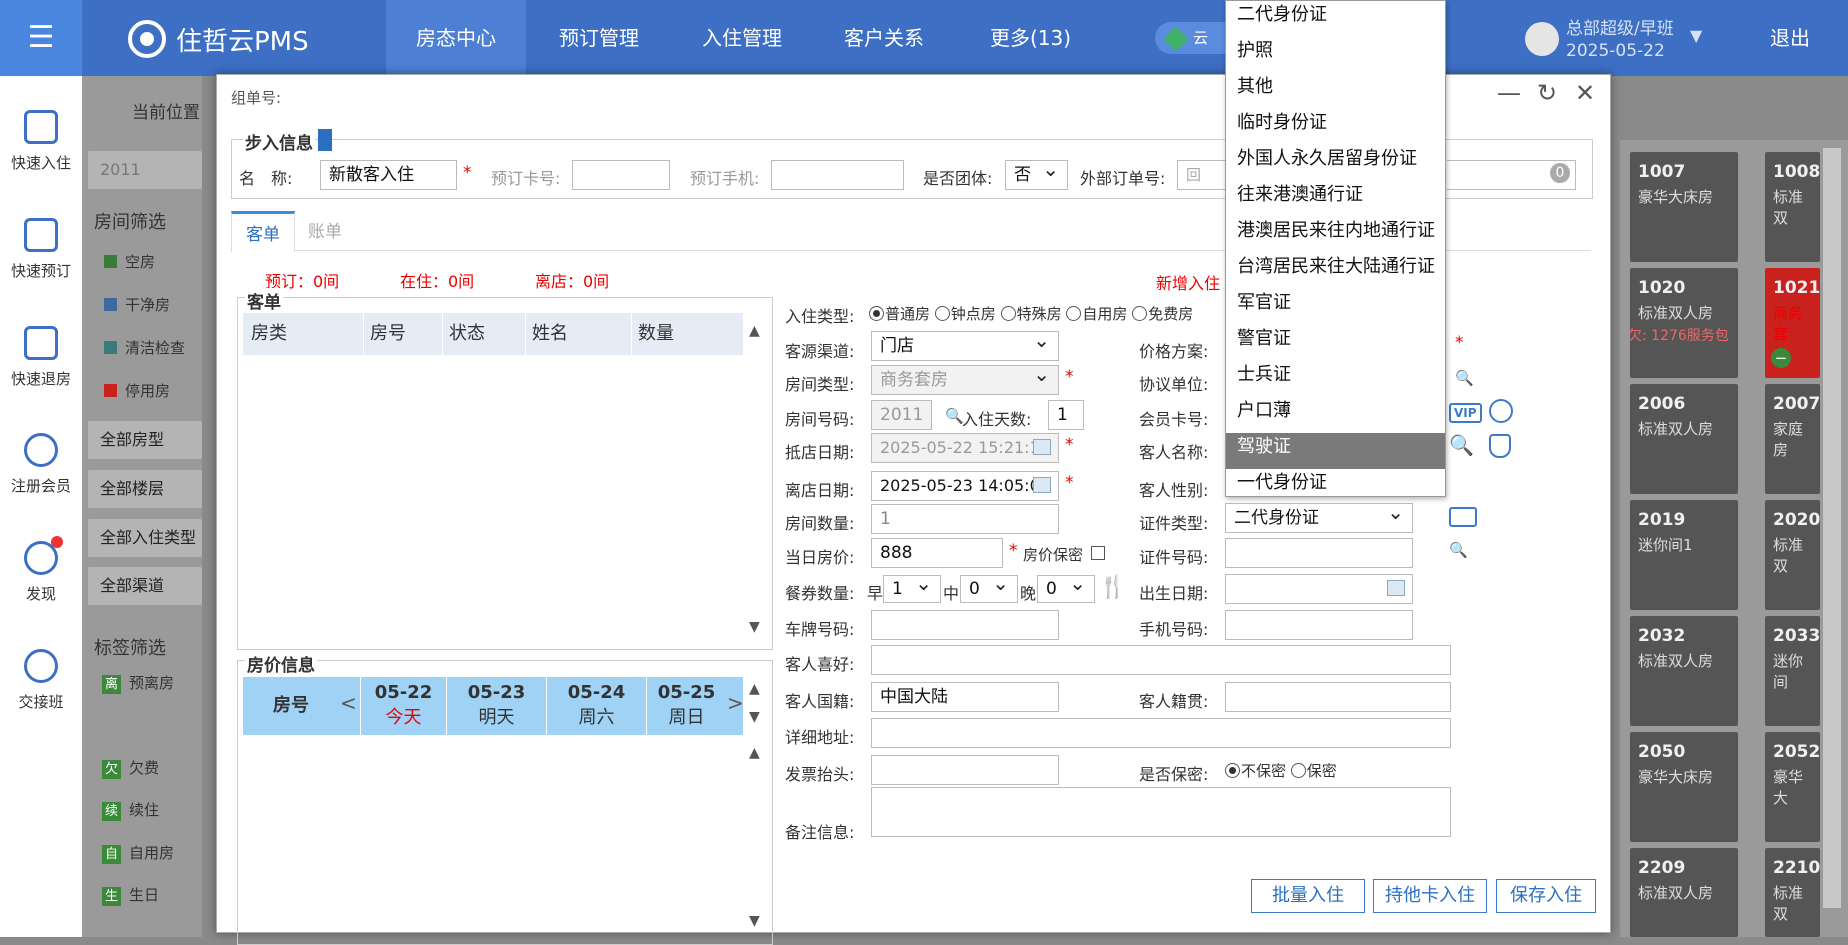  What do you see at coordinates (1161, 660) in the screenshot?
I see `preference-input` at bounding box center [1161, 660].